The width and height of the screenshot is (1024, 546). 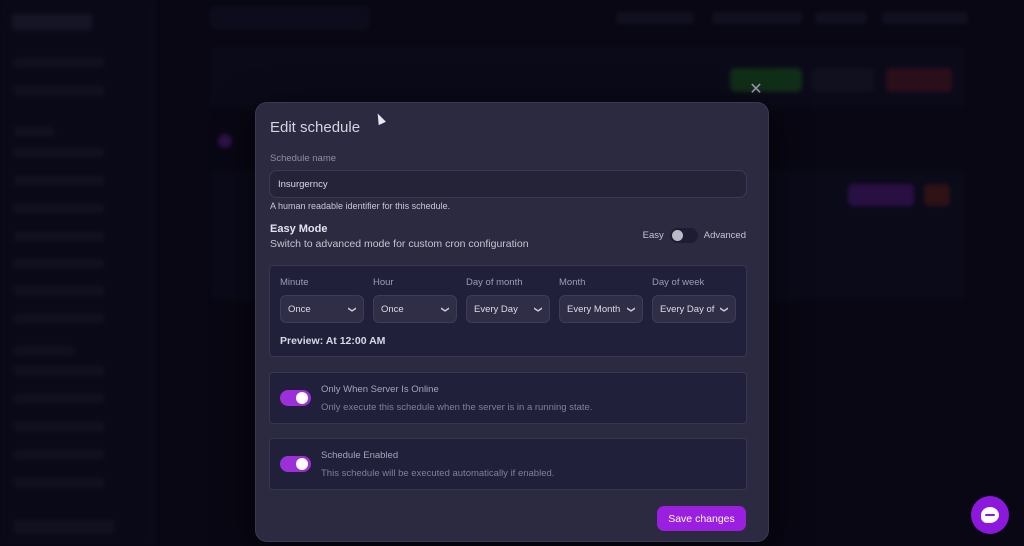 I want to click on hour-column: Hour Once ❯, so click(x=415, y=300).